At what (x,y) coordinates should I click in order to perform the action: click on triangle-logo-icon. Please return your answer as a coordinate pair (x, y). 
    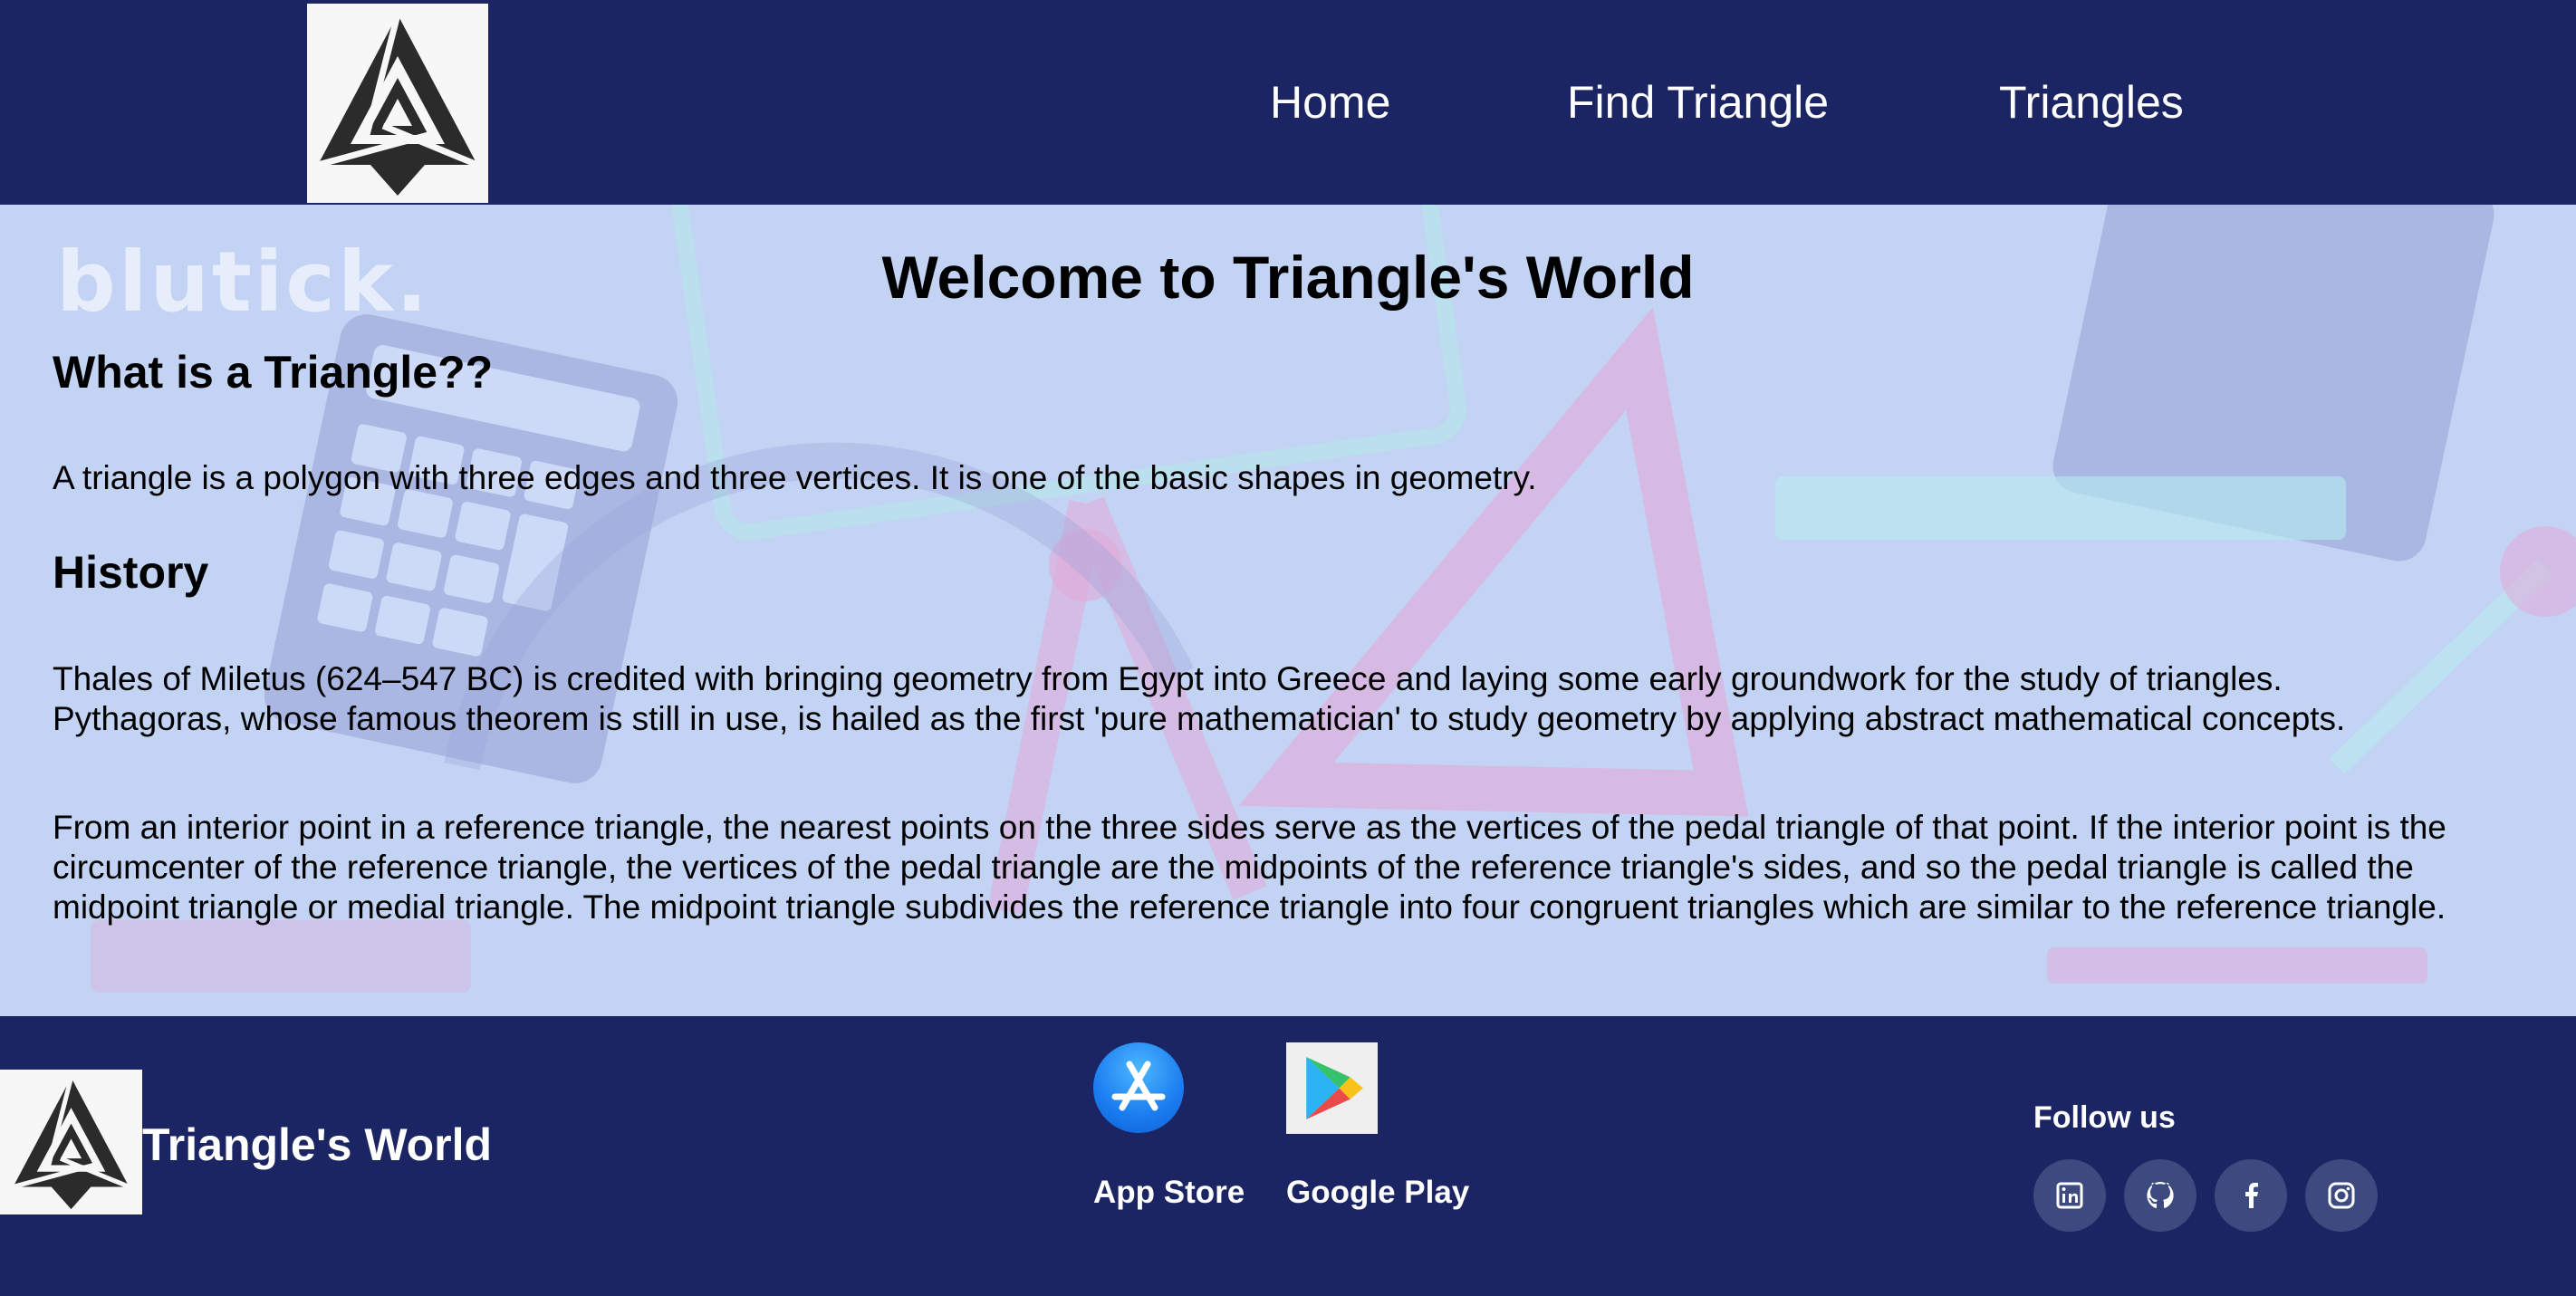
    Looking at the image, I should click on (397, 104).